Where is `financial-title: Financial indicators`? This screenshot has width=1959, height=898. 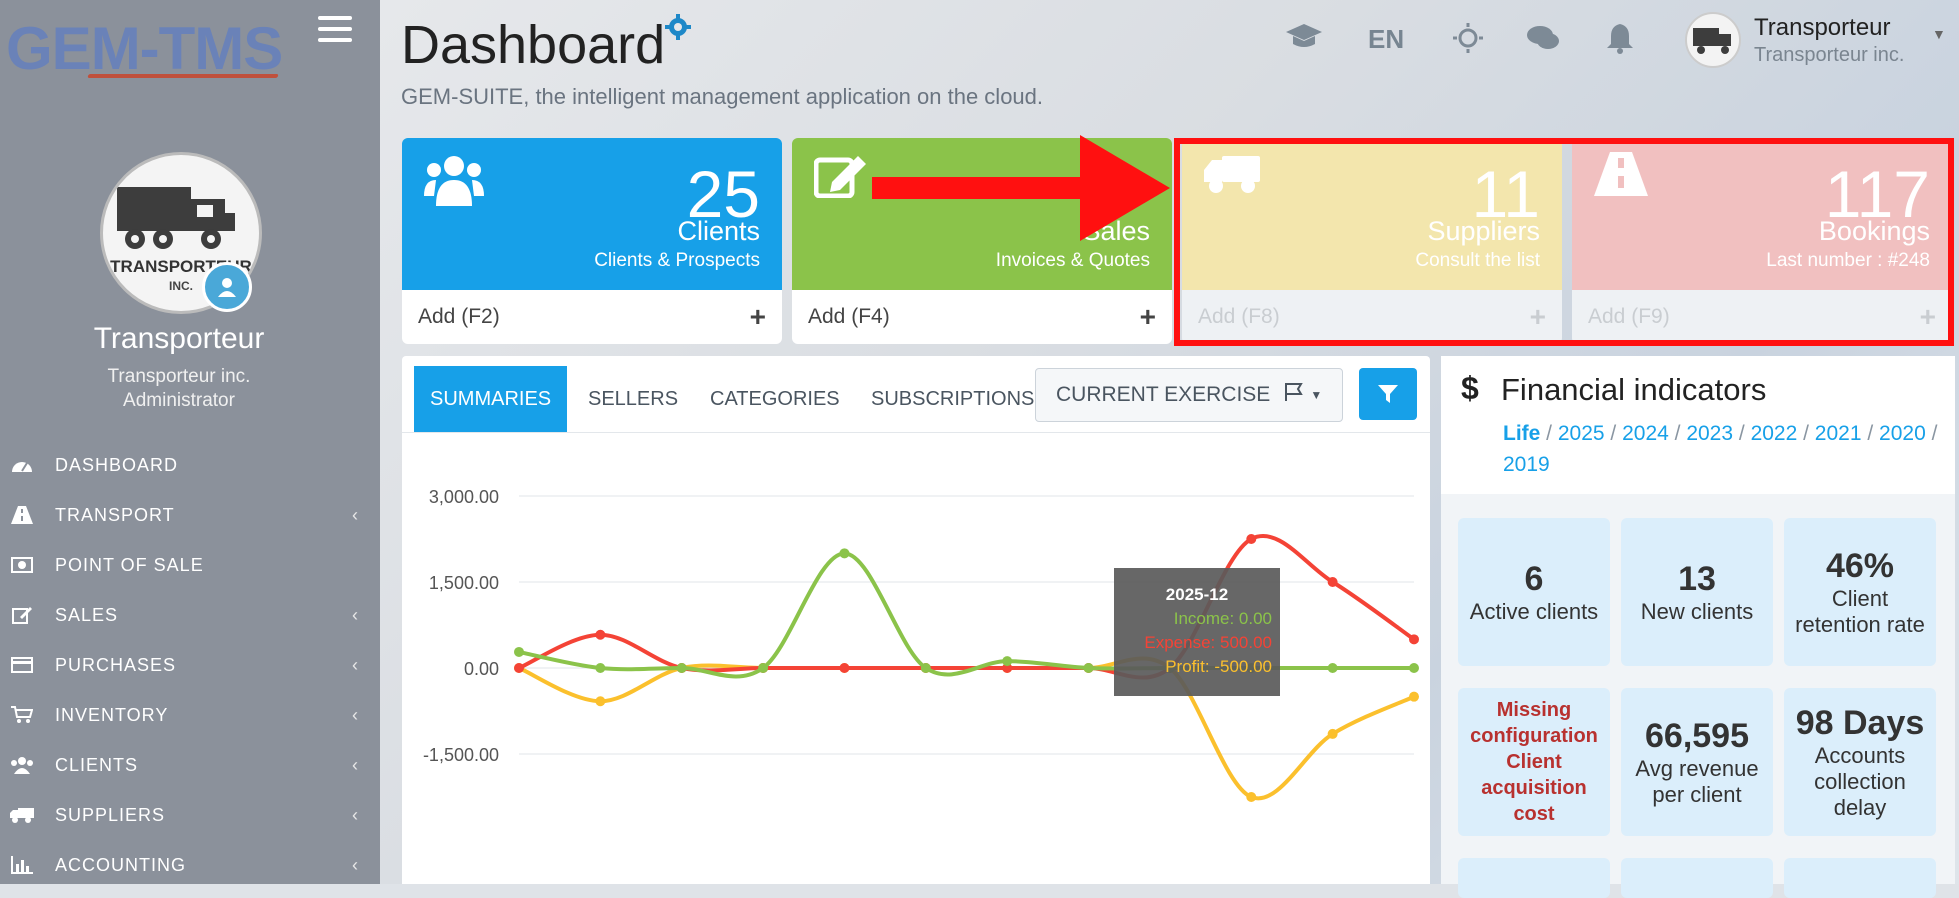
financial-title: Financial indicators is located at coordinates (1634, 389).